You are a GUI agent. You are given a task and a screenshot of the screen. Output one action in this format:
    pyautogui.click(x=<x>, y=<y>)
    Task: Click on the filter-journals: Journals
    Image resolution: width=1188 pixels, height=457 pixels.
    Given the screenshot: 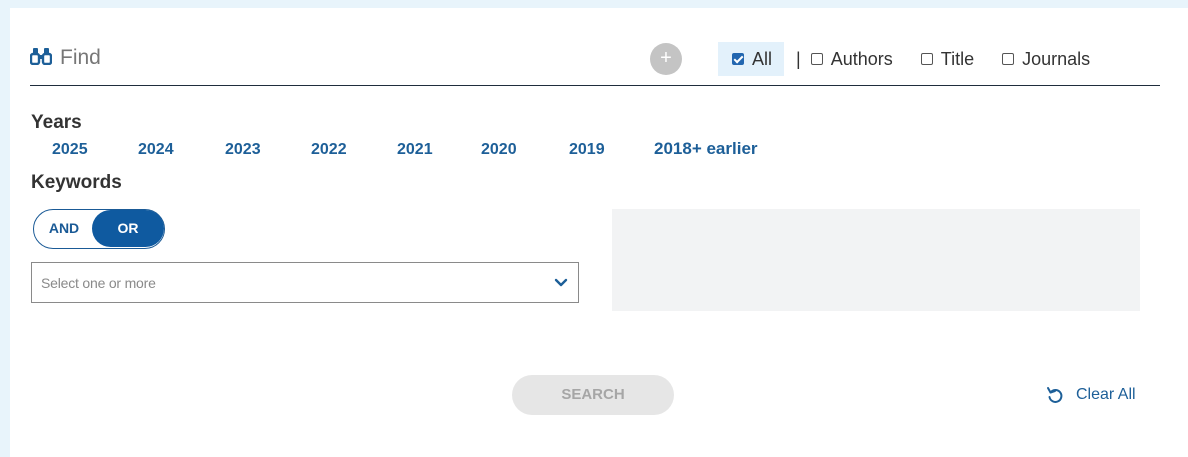 What is the action you would take?
    pyautogui.click(x=1046, y=59)
    